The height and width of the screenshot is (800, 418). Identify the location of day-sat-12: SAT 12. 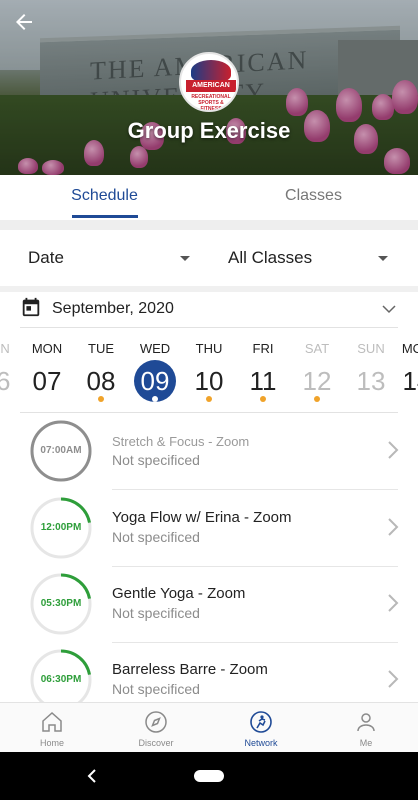
(317, 370).